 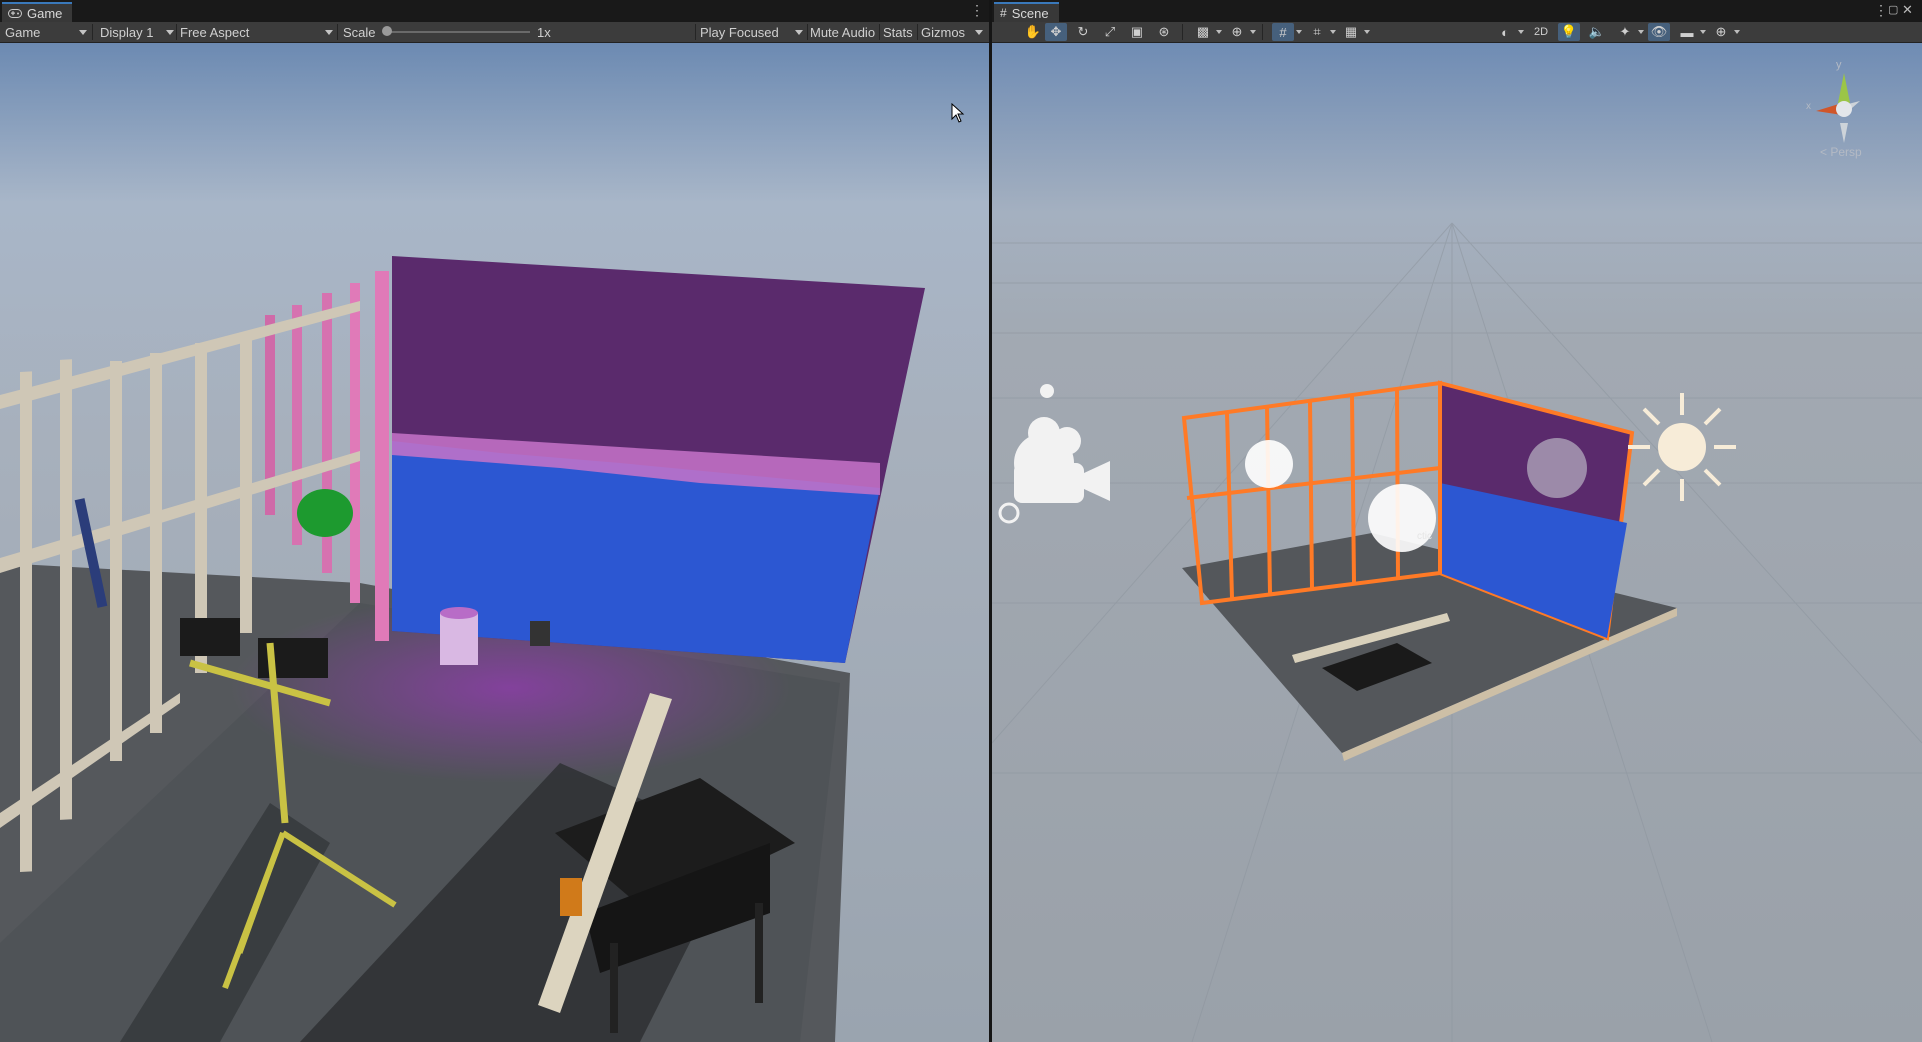 I want to click on aspect-dropdown: Free Aspect, so click(x=256, y=32).